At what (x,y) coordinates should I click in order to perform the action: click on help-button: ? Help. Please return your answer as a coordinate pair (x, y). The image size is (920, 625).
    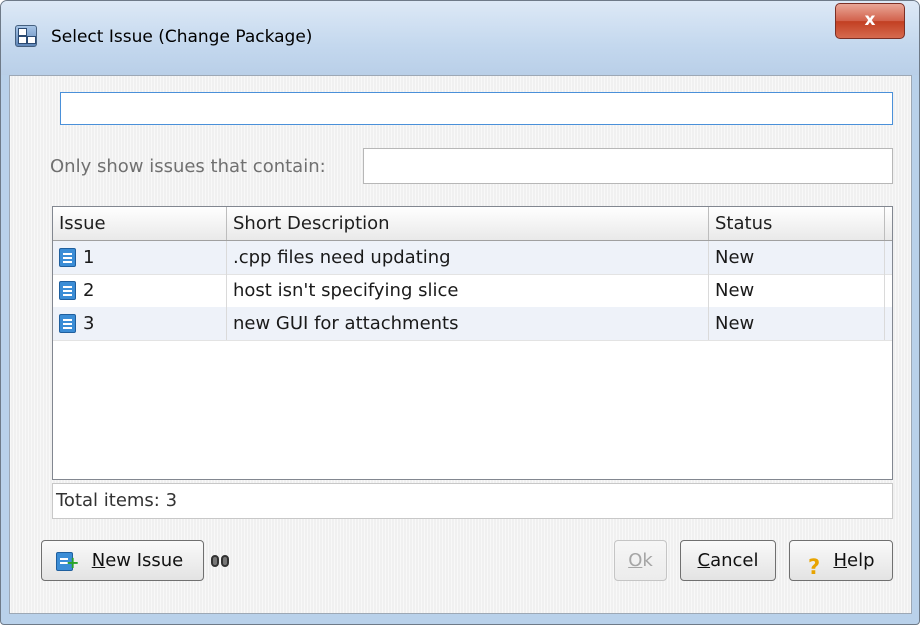
    Looking at the image, I should click on (841, 560).